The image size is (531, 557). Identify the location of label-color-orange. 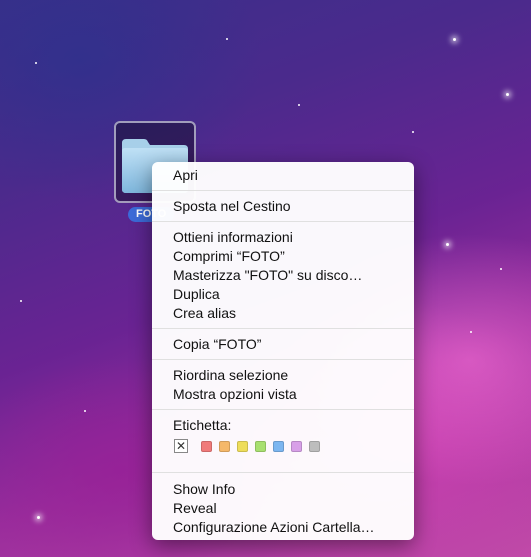
(224, 446).